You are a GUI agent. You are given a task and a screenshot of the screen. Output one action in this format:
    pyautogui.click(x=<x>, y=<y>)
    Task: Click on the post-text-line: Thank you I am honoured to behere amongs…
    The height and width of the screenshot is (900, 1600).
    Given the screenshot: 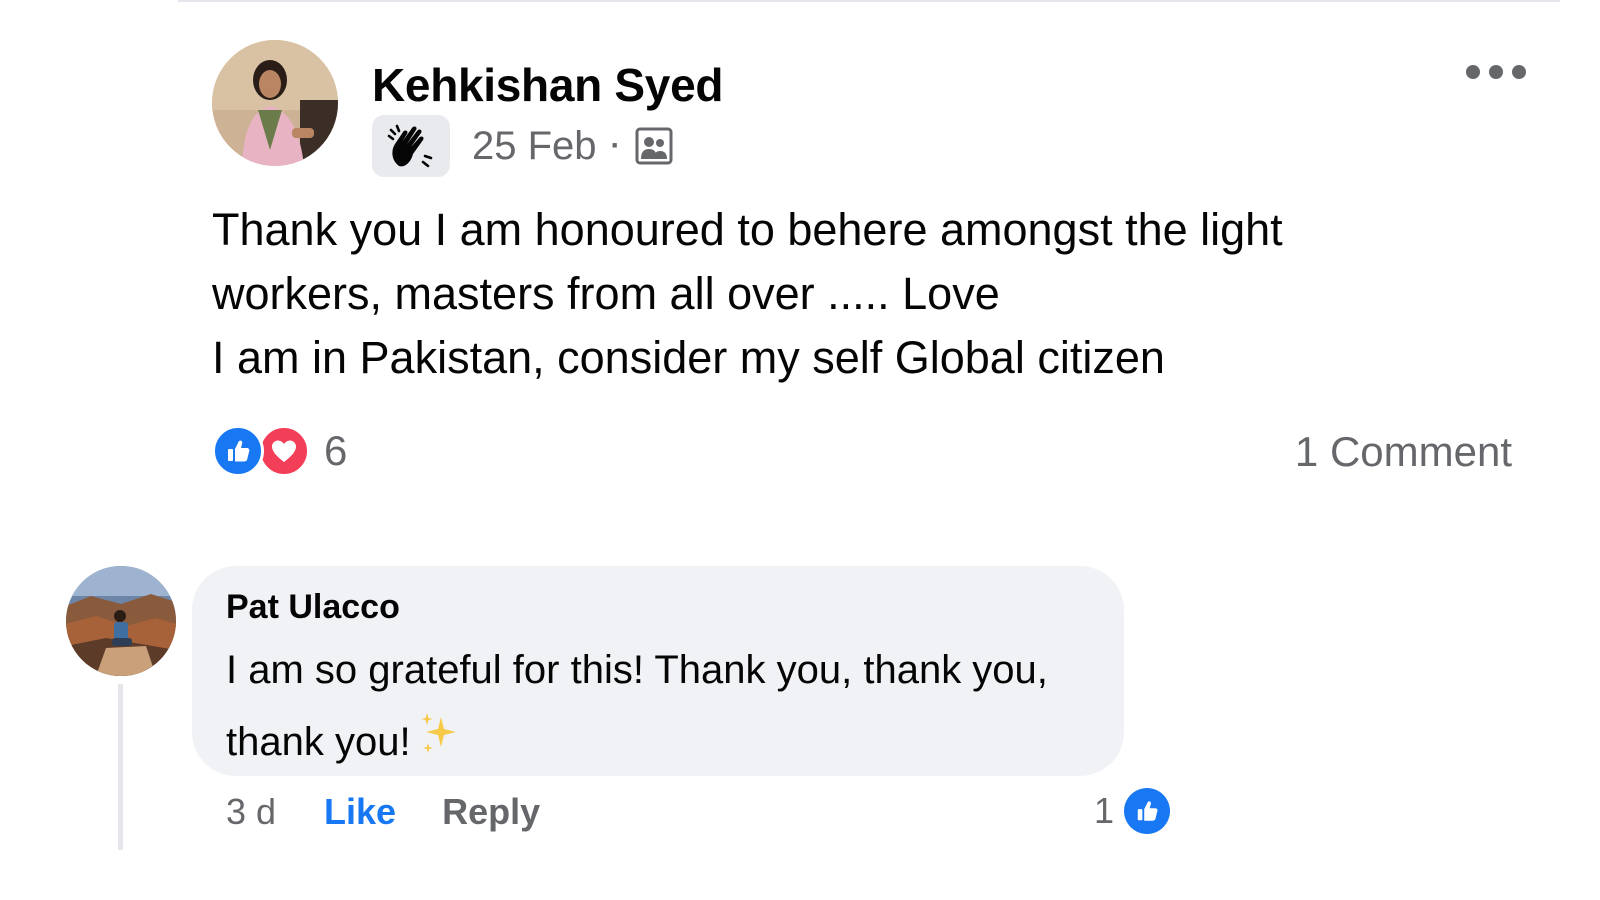 What is the action you would take?
    pyautogui.click(x=747, y=229)
    